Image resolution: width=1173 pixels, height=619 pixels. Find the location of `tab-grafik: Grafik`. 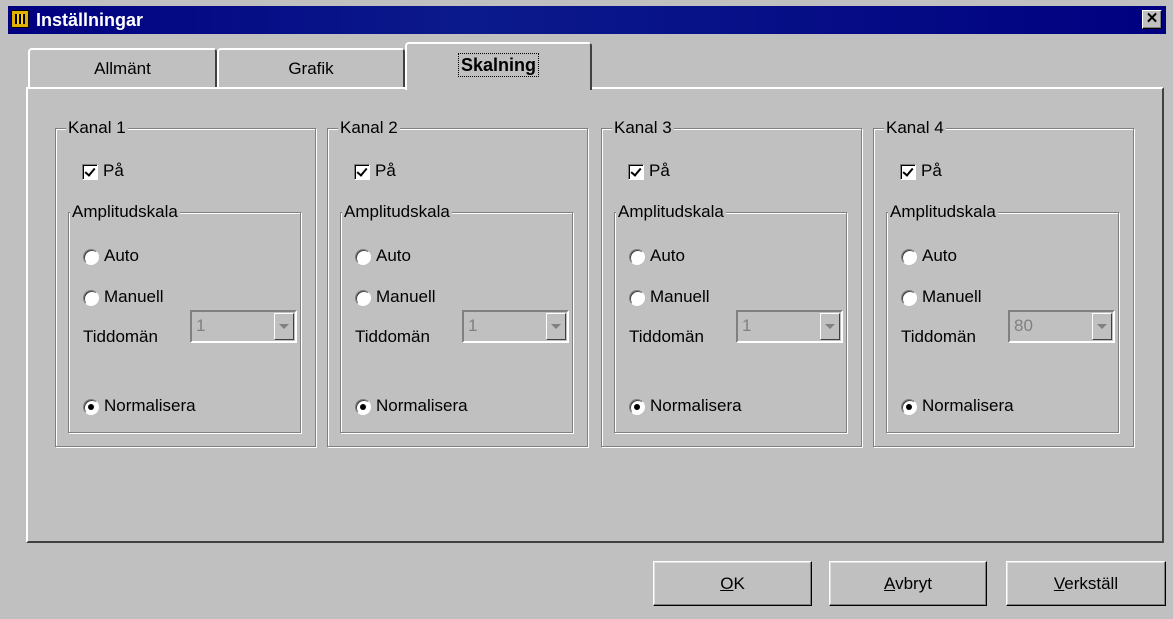

tab-grafik: Grafik is located at coordinates (311, 68).